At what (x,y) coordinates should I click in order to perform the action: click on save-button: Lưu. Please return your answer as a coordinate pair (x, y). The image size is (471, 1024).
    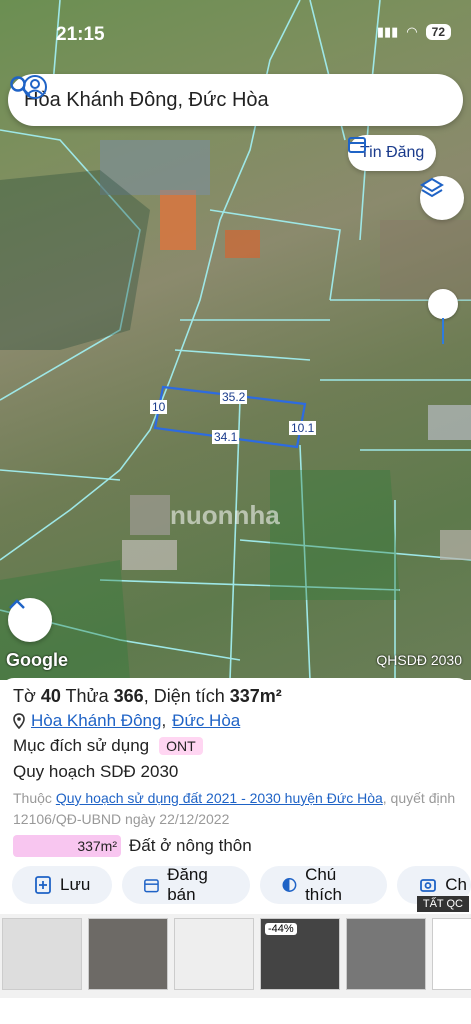
    Looking at the image, I should click on (62, 885).